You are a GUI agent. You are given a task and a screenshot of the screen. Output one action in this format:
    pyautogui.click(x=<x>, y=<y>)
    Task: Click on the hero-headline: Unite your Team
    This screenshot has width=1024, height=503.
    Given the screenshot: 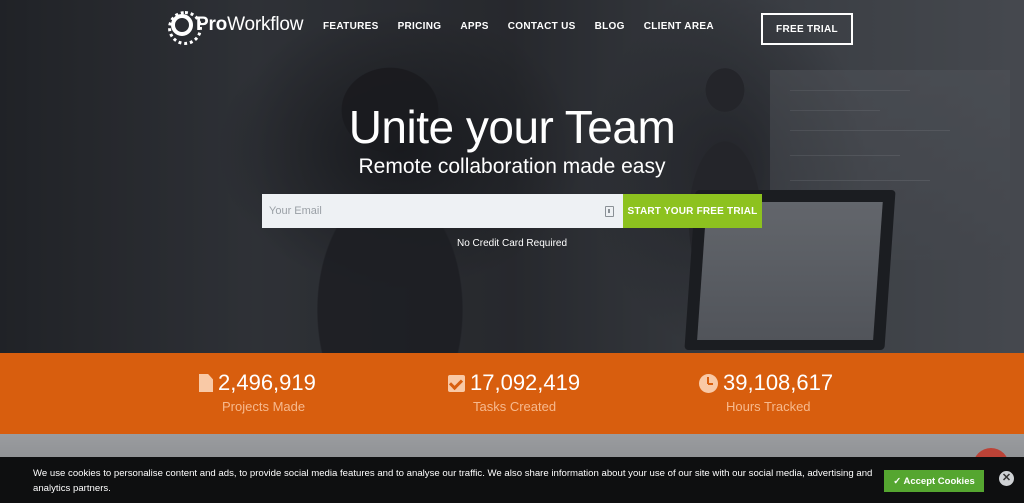 What is the action you would take?
    pyautogui.click(x=512, y=127)
    